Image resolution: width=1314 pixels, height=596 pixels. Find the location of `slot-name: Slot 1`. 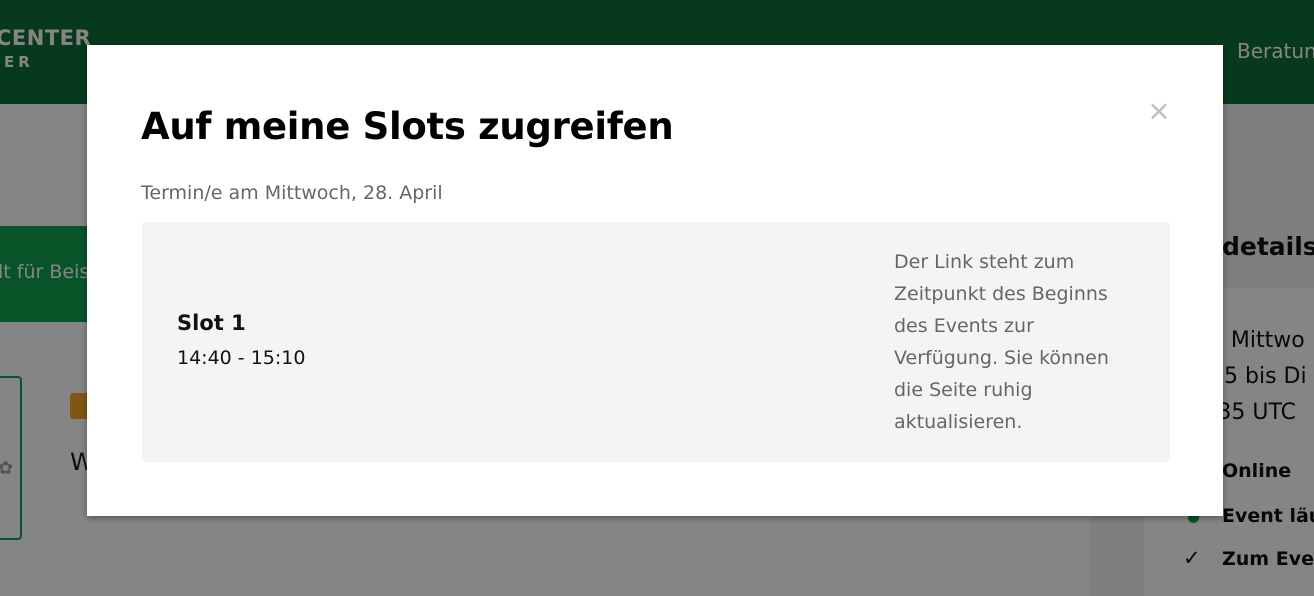

slot-name: Slot 1 is located at coordinates (211, 323).